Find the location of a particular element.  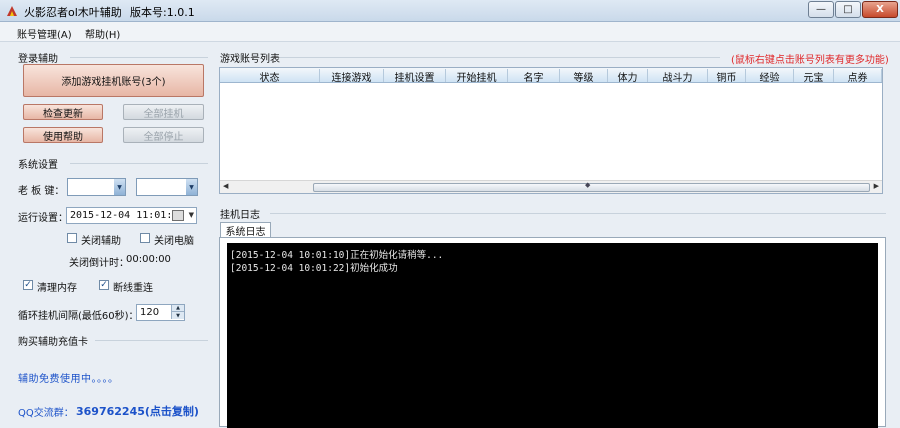

close-assist-checkbox is located at coordinates (72, 238).